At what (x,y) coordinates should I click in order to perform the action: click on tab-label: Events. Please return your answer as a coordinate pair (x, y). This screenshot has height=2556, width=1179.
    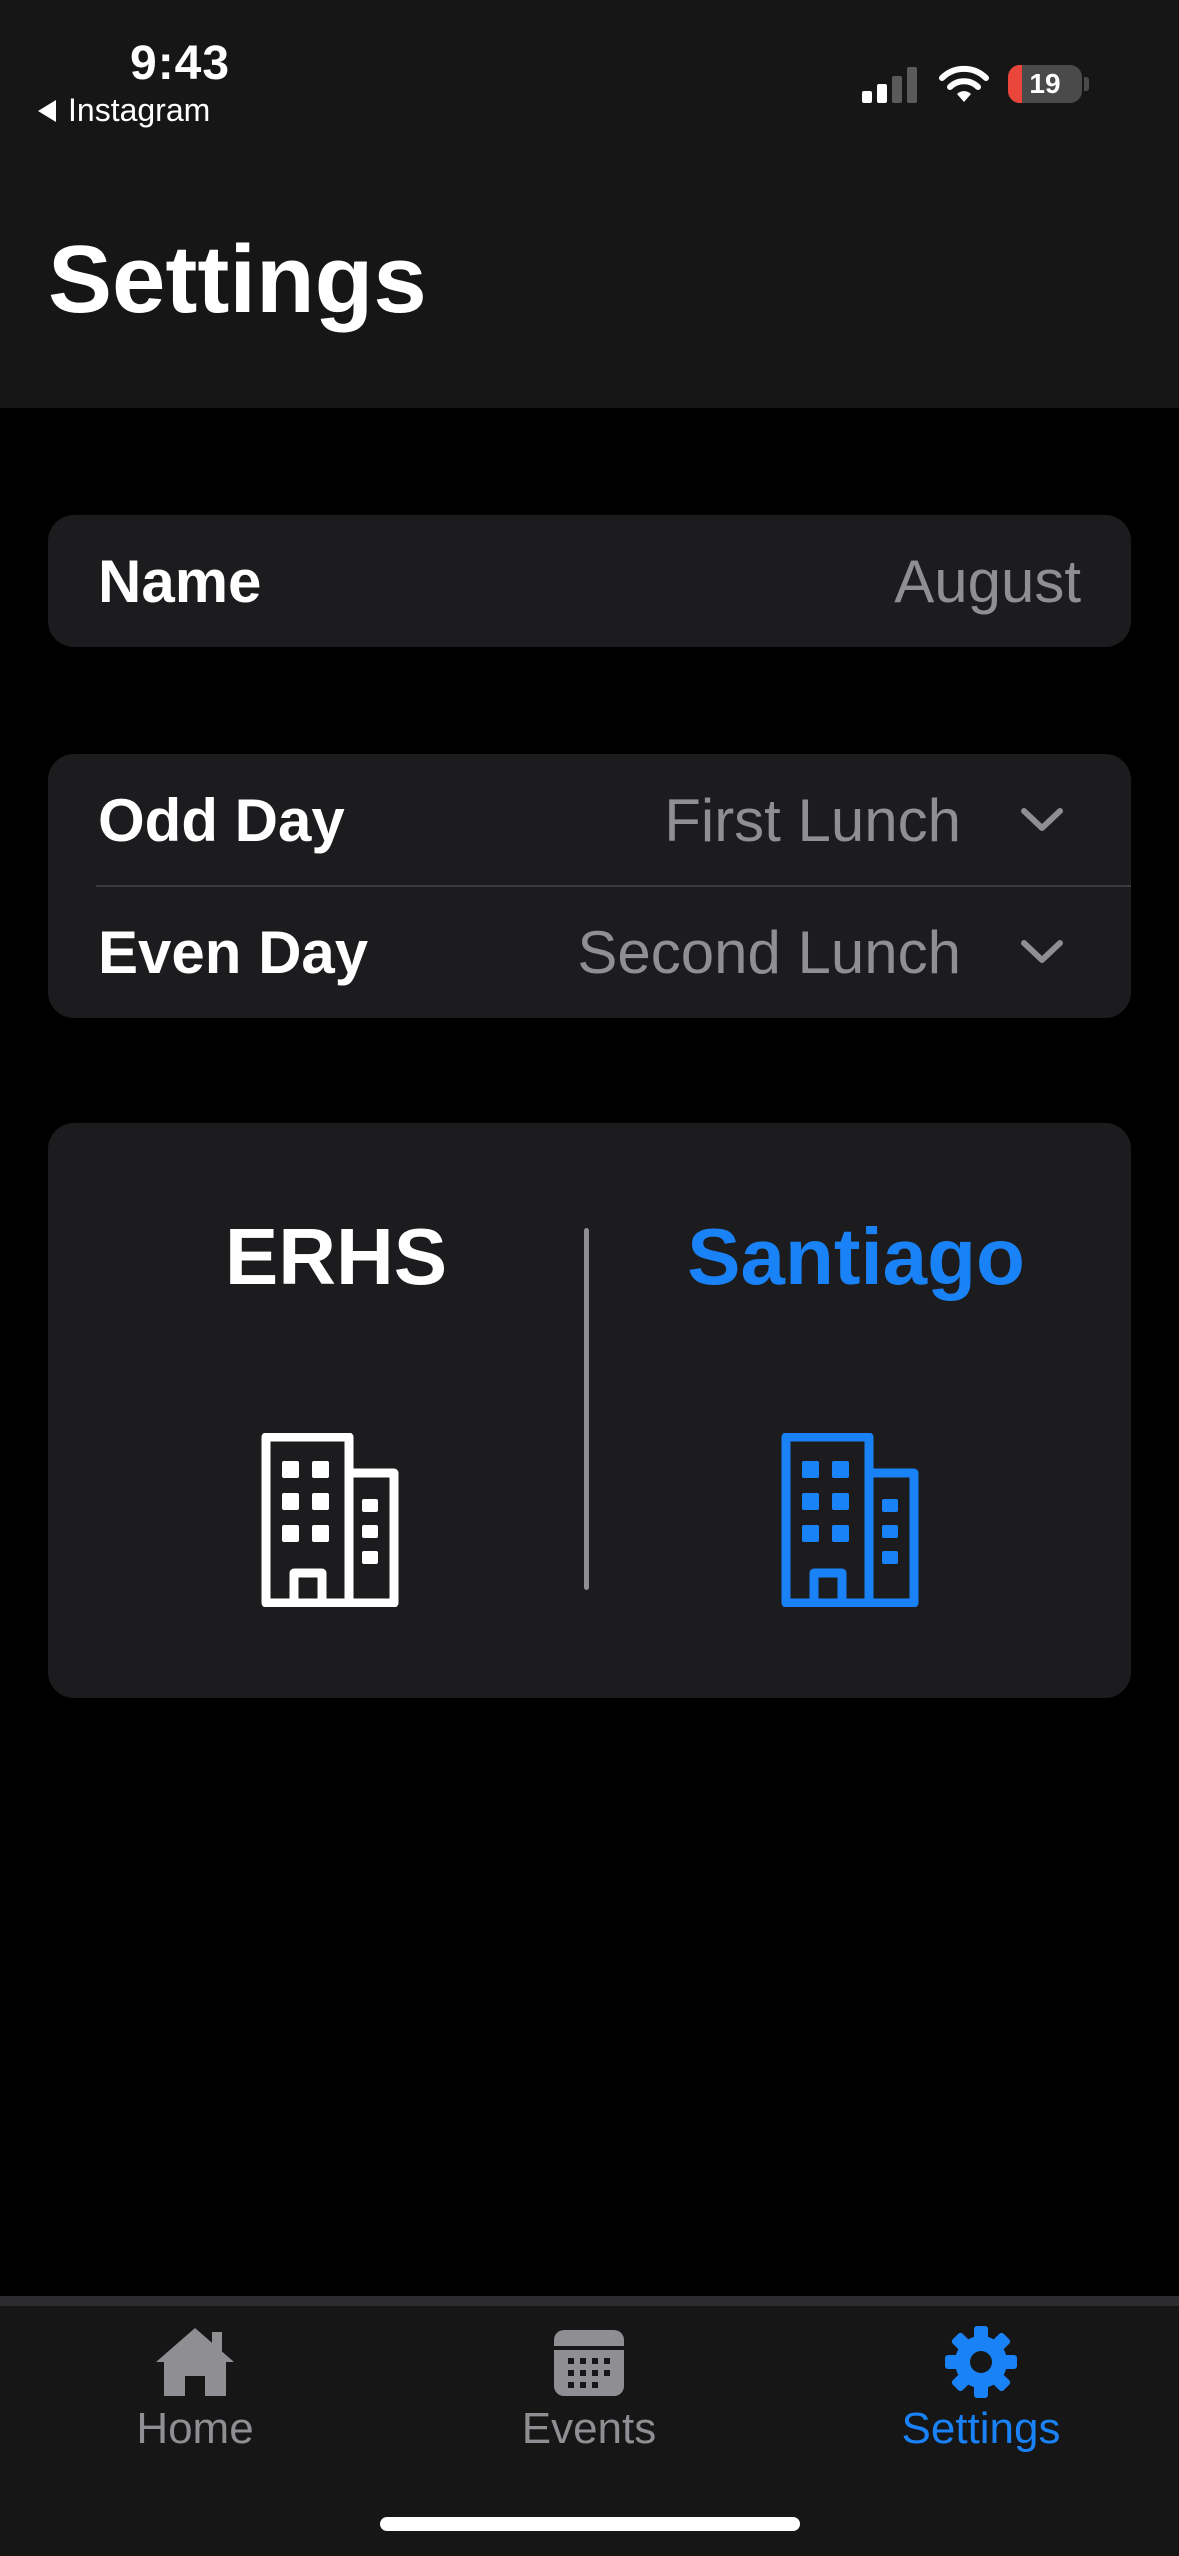
    Looking at the image, I should click on (589, 2428).